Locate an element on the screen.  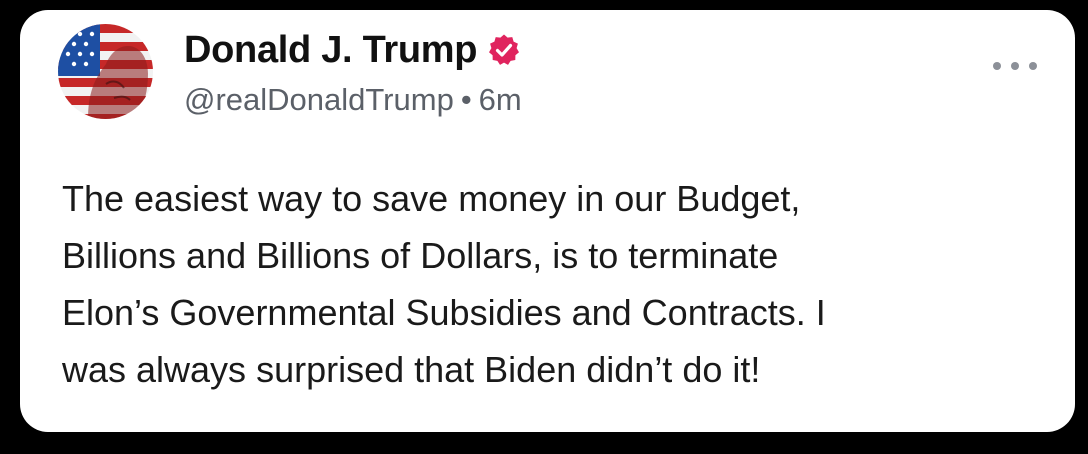
flag-portrait-avatar-icon is located at coordinates (105, 71).